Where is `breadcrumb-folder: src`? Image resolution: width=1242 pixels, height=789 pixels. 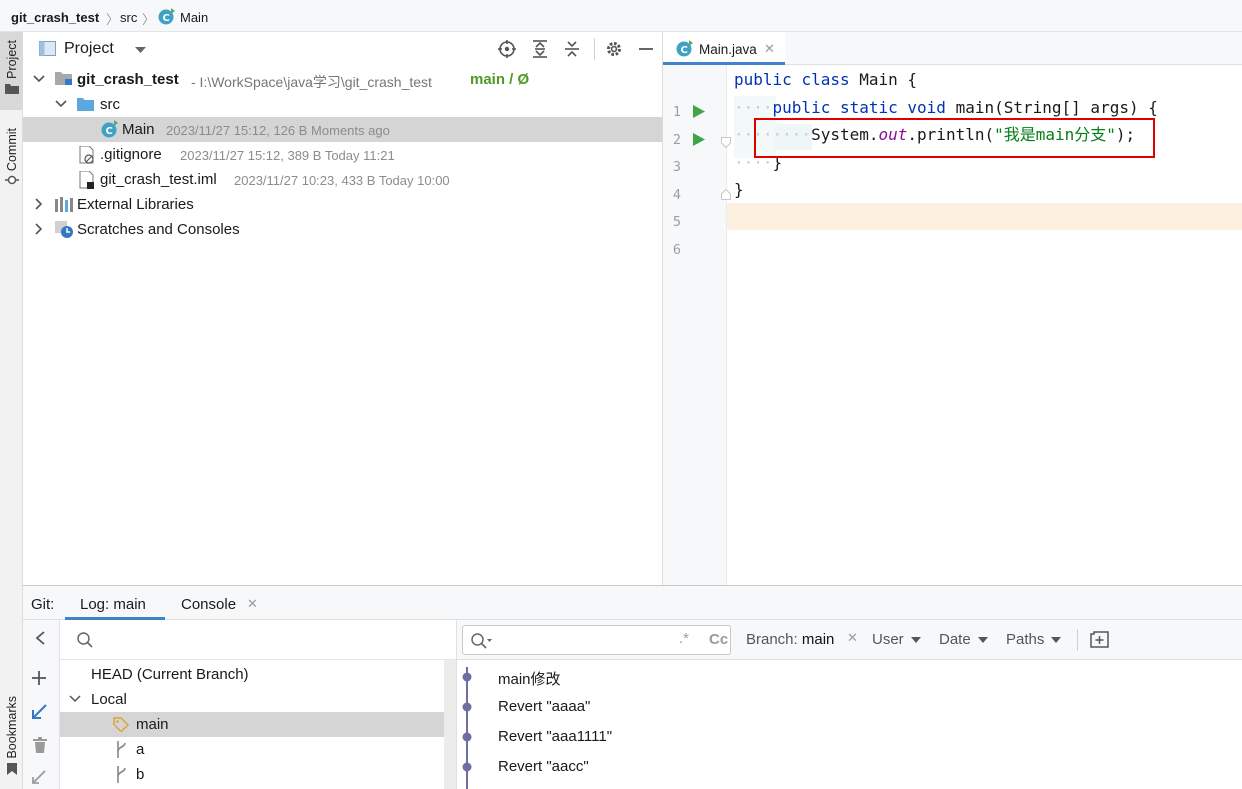 breadcrumb-folder: src is located at coordinates (128, 17).